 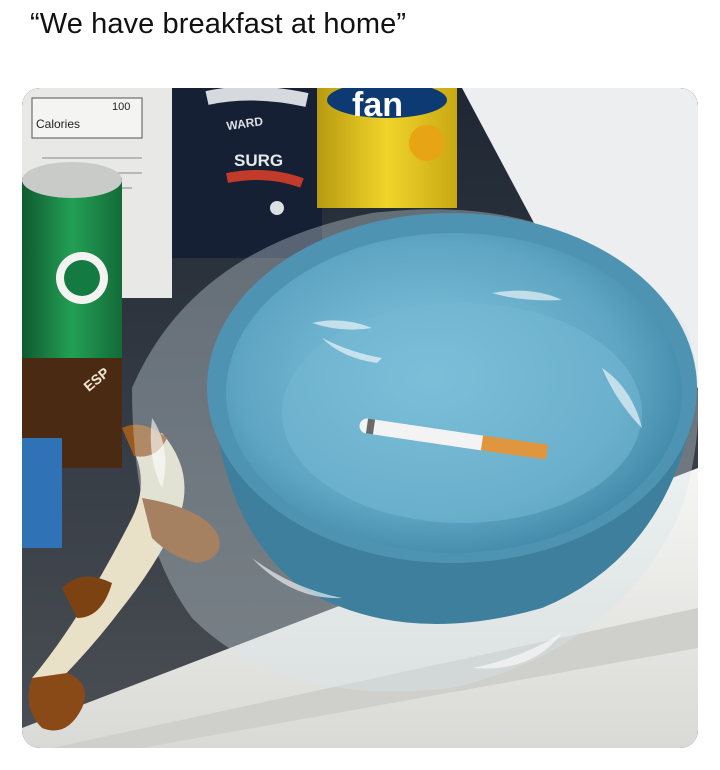 What do you see at coordinates (387, 148) in the screenshot?
I see `fanta-can: fan` at bounding box center [387, 148].